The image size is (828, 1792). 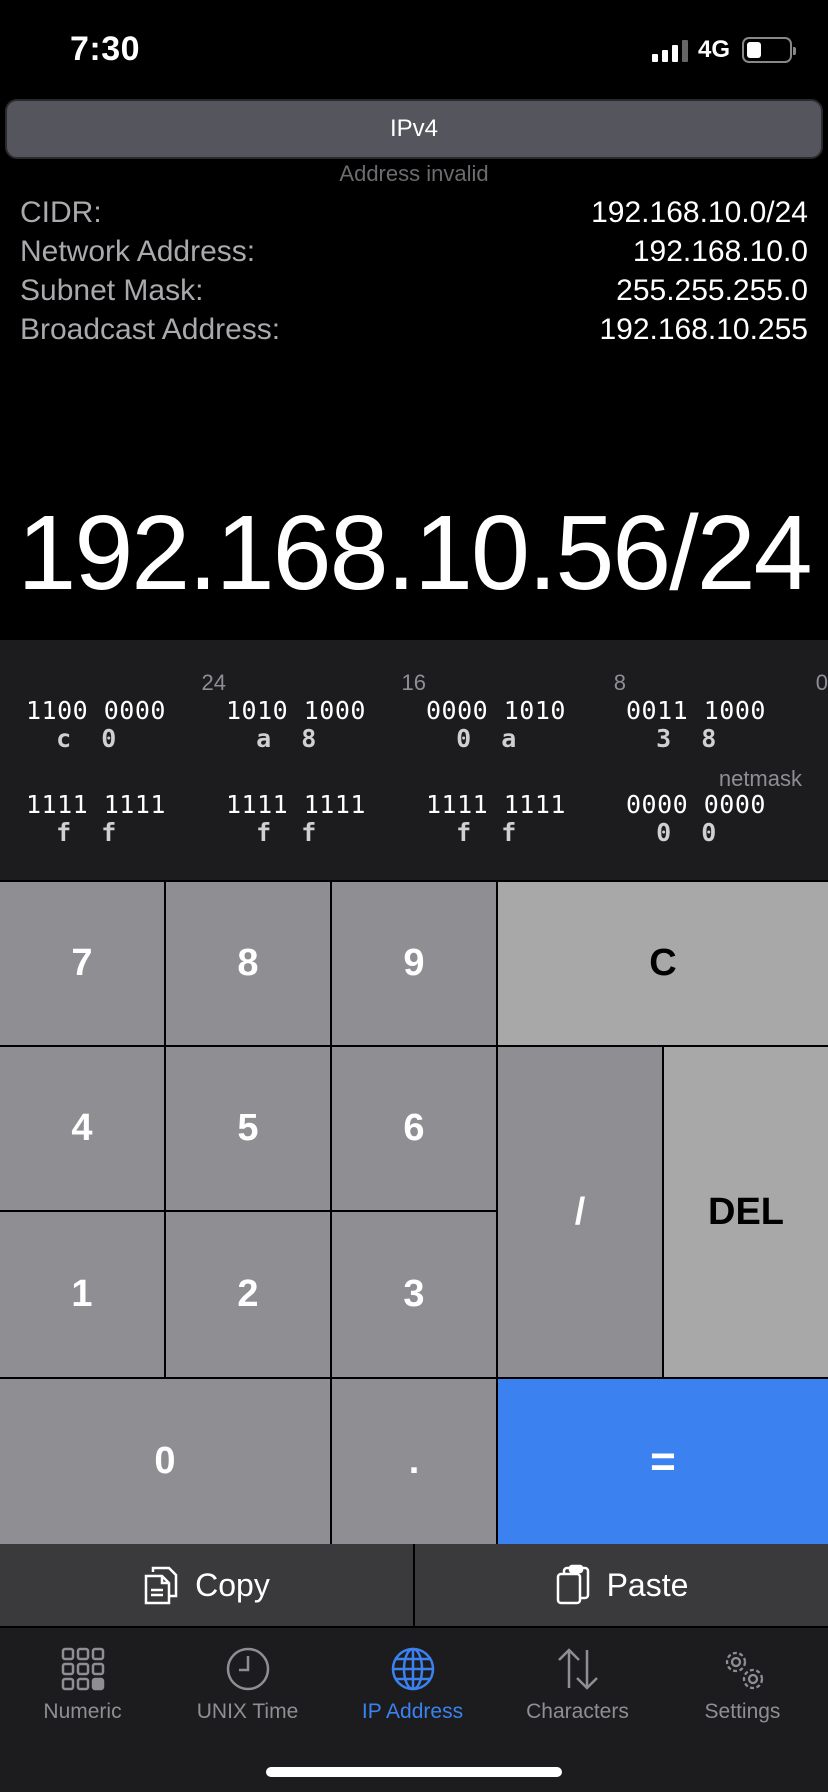 What do you see at coordinates (696, 710) in the screenshot?
I see `octet-bits: 0011 1000` at bounding box center [696, 710].